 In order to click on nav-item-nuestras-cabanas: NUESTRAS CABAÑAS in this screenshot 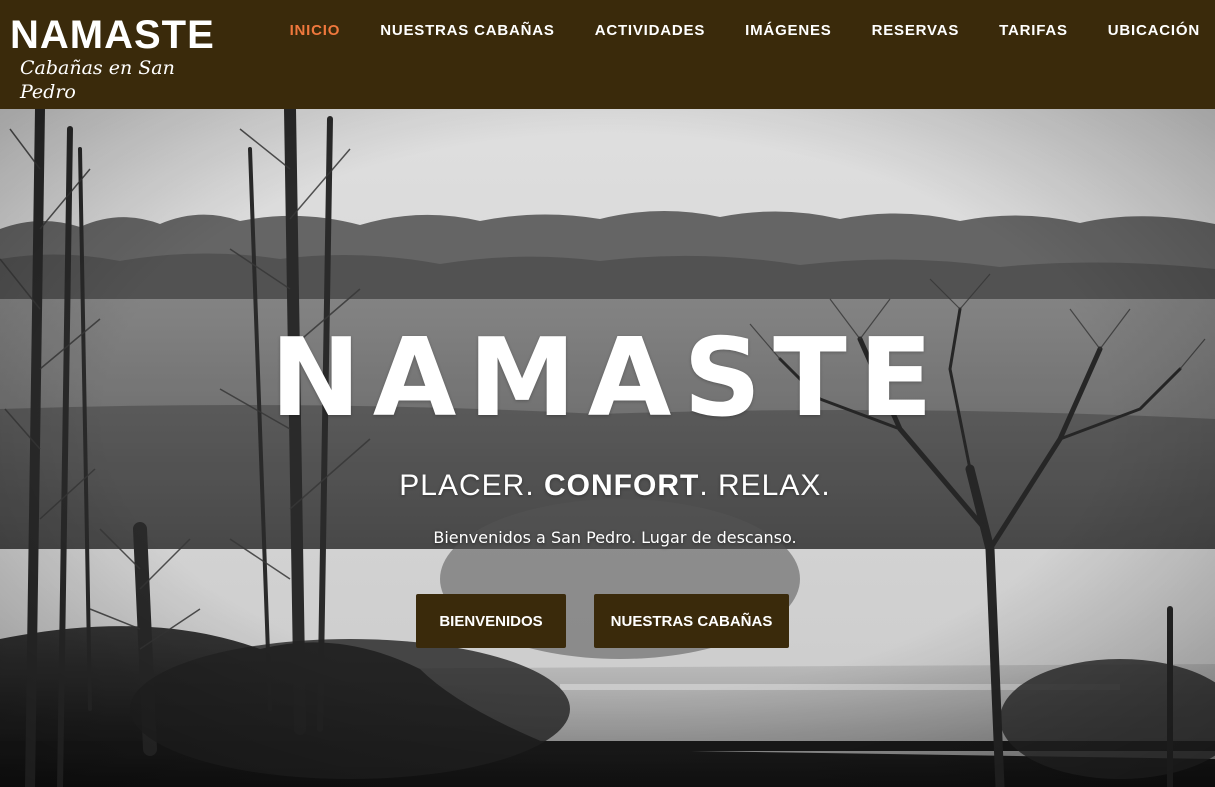, I will do `click(467, 30)`.